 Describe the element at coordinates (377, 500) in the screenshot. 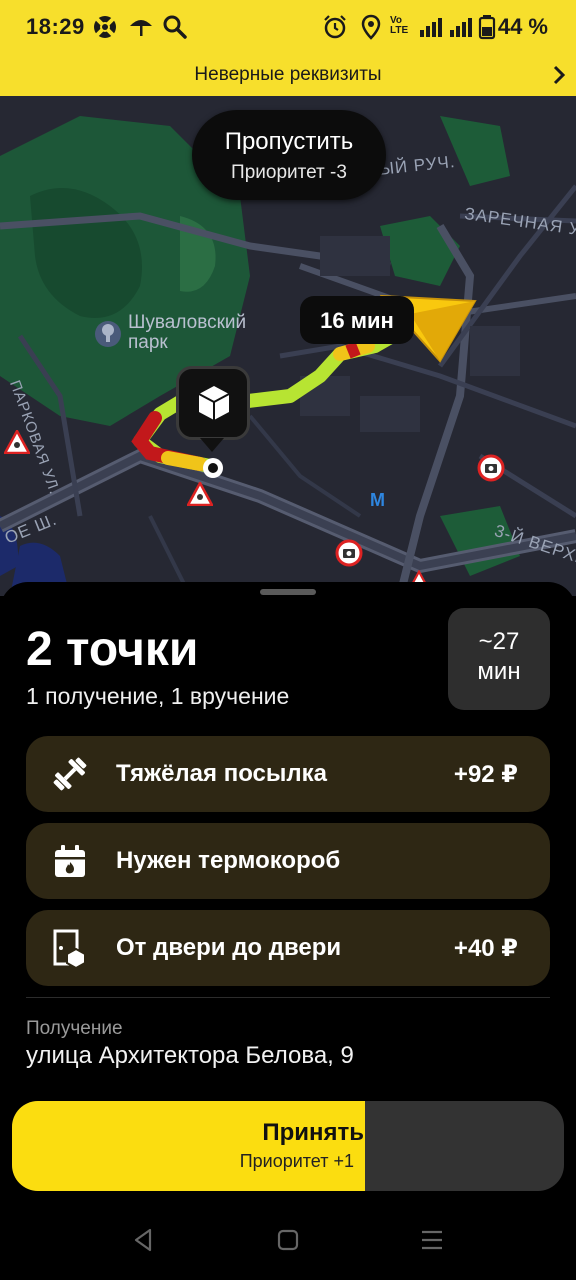

I see `svg-text: M` at that location.